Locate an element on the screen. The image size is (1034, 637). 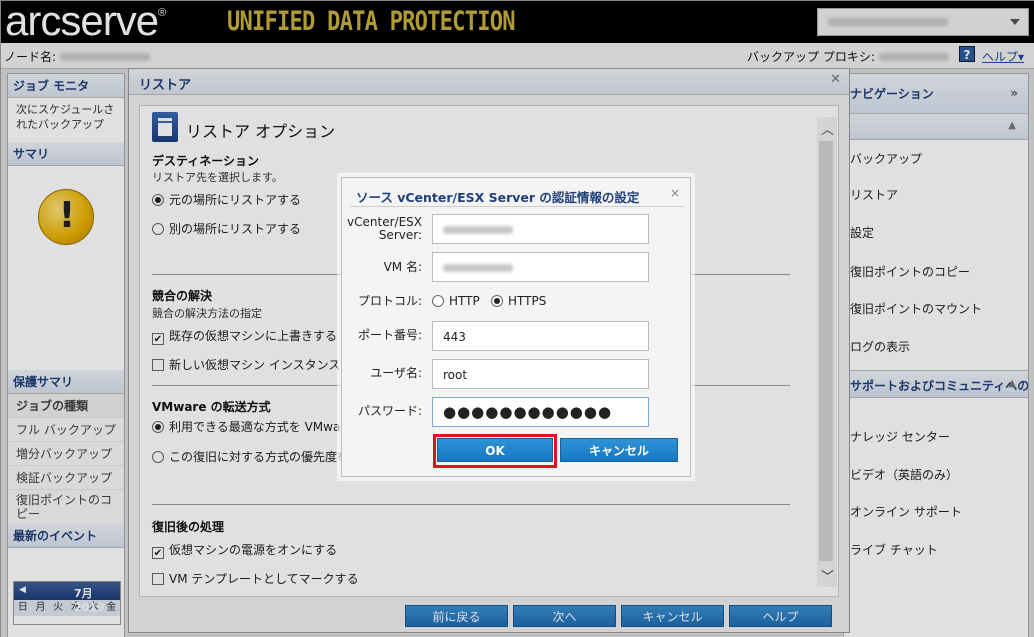
ok-button: OK is located at coordinates (495, 450).